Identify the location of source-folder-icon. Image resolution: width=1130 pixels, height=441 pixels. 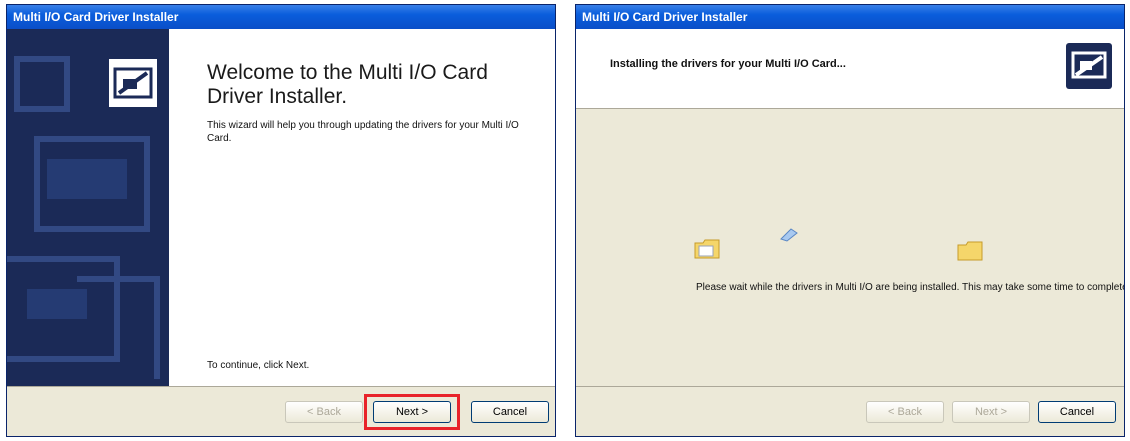
(707, 249).